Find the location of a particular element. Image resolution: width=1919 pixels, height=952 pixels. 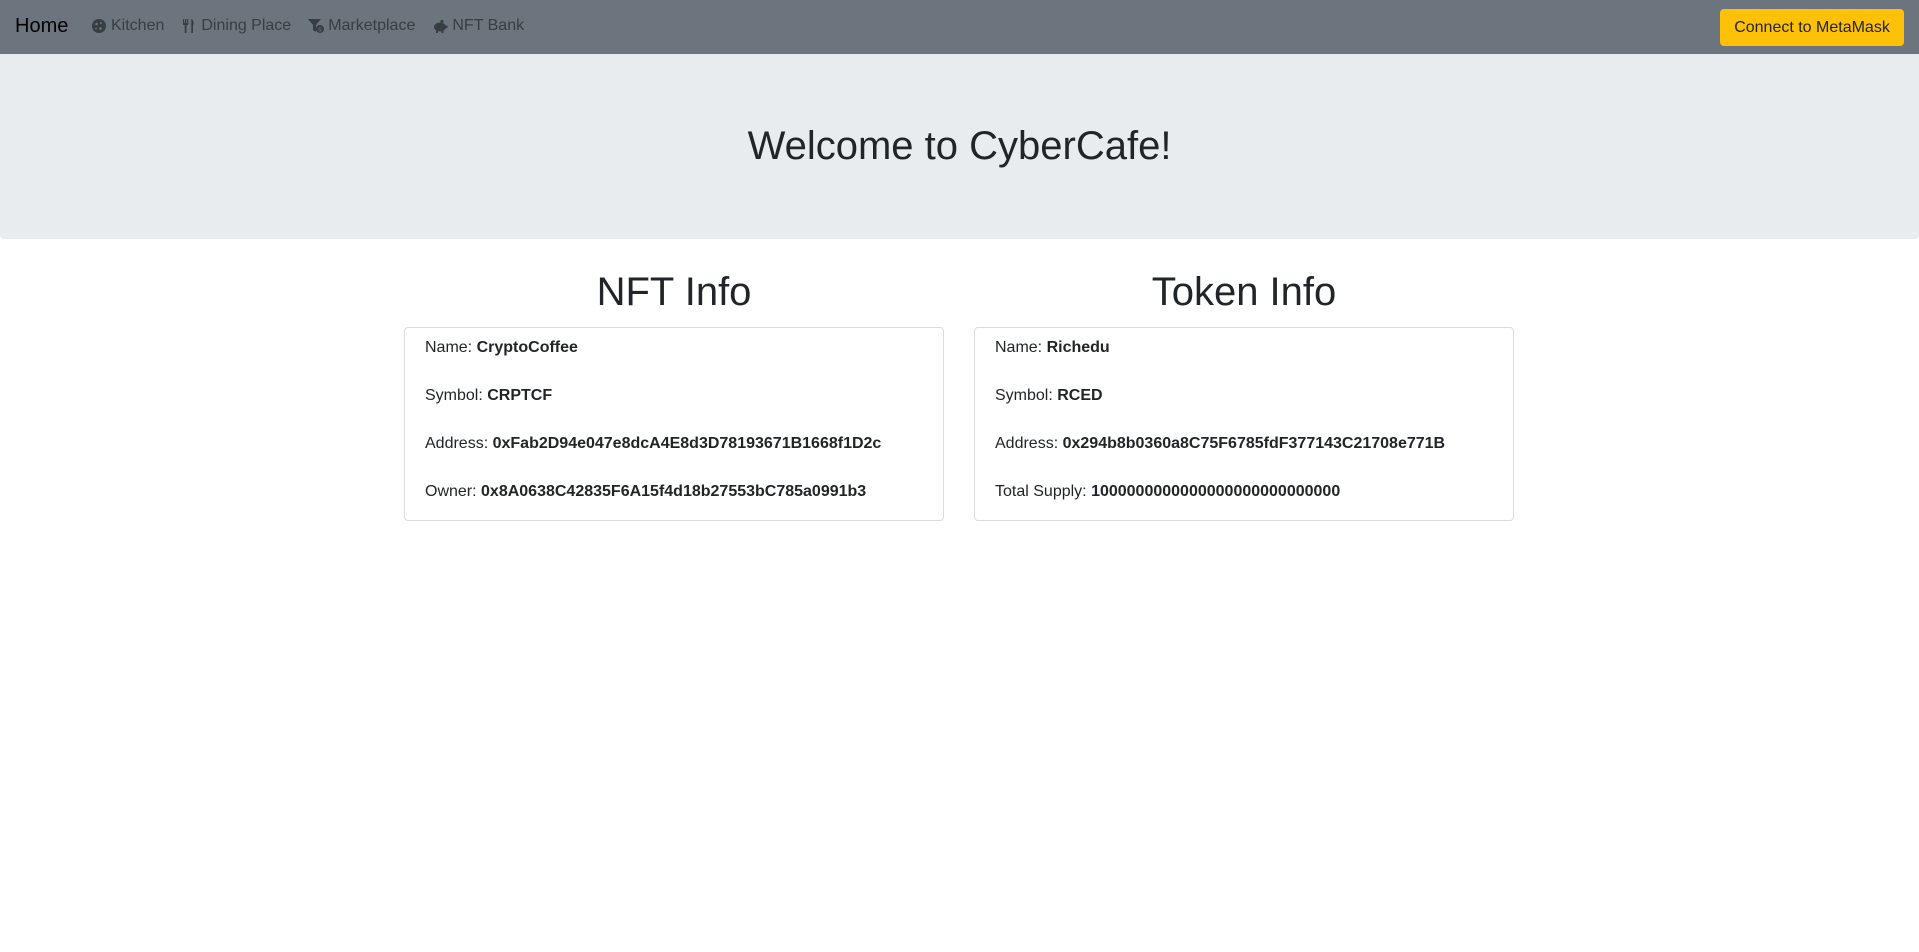

token-name-value: Richedu is located at coordinates (1078, 347).